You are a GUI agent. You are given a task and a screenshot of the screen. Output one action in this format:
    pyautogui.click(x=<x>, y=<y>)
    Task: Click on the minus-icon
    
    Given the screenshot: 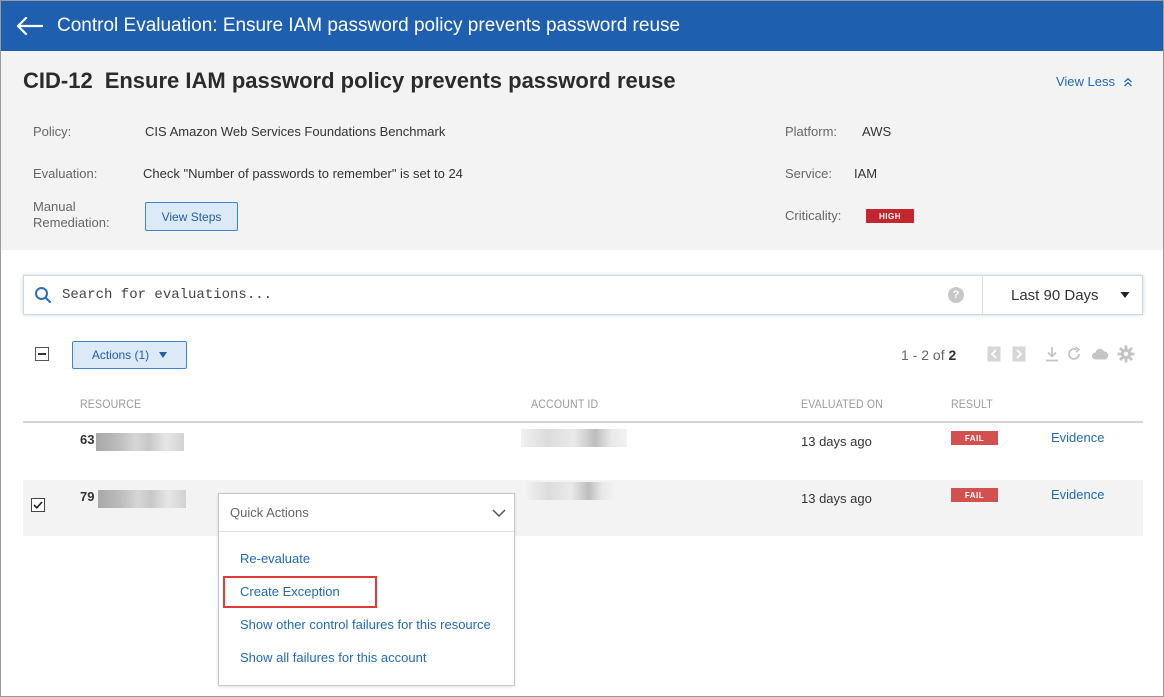 What is the action you would take?
    pyautogui.click(x=42, y=354)
    